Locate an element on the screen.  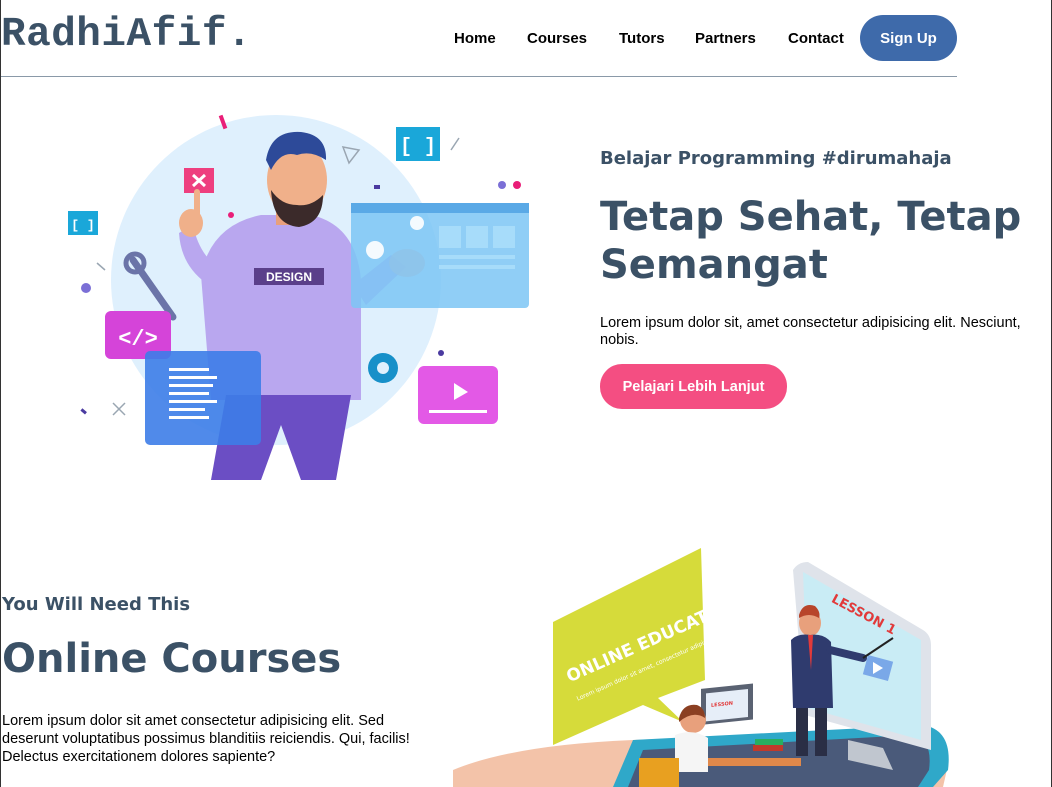
courses-title: Online Courses is located at coordinates (172, 659).